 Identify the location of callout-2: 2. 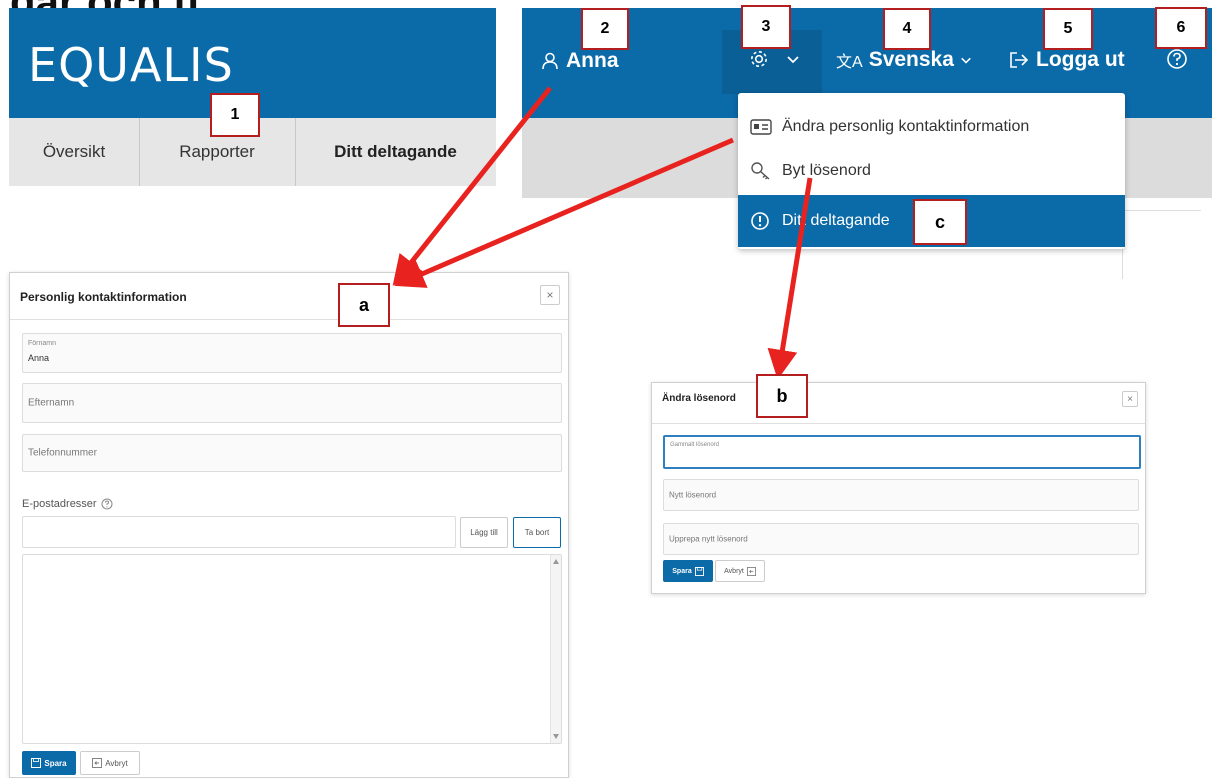
(605, 29).